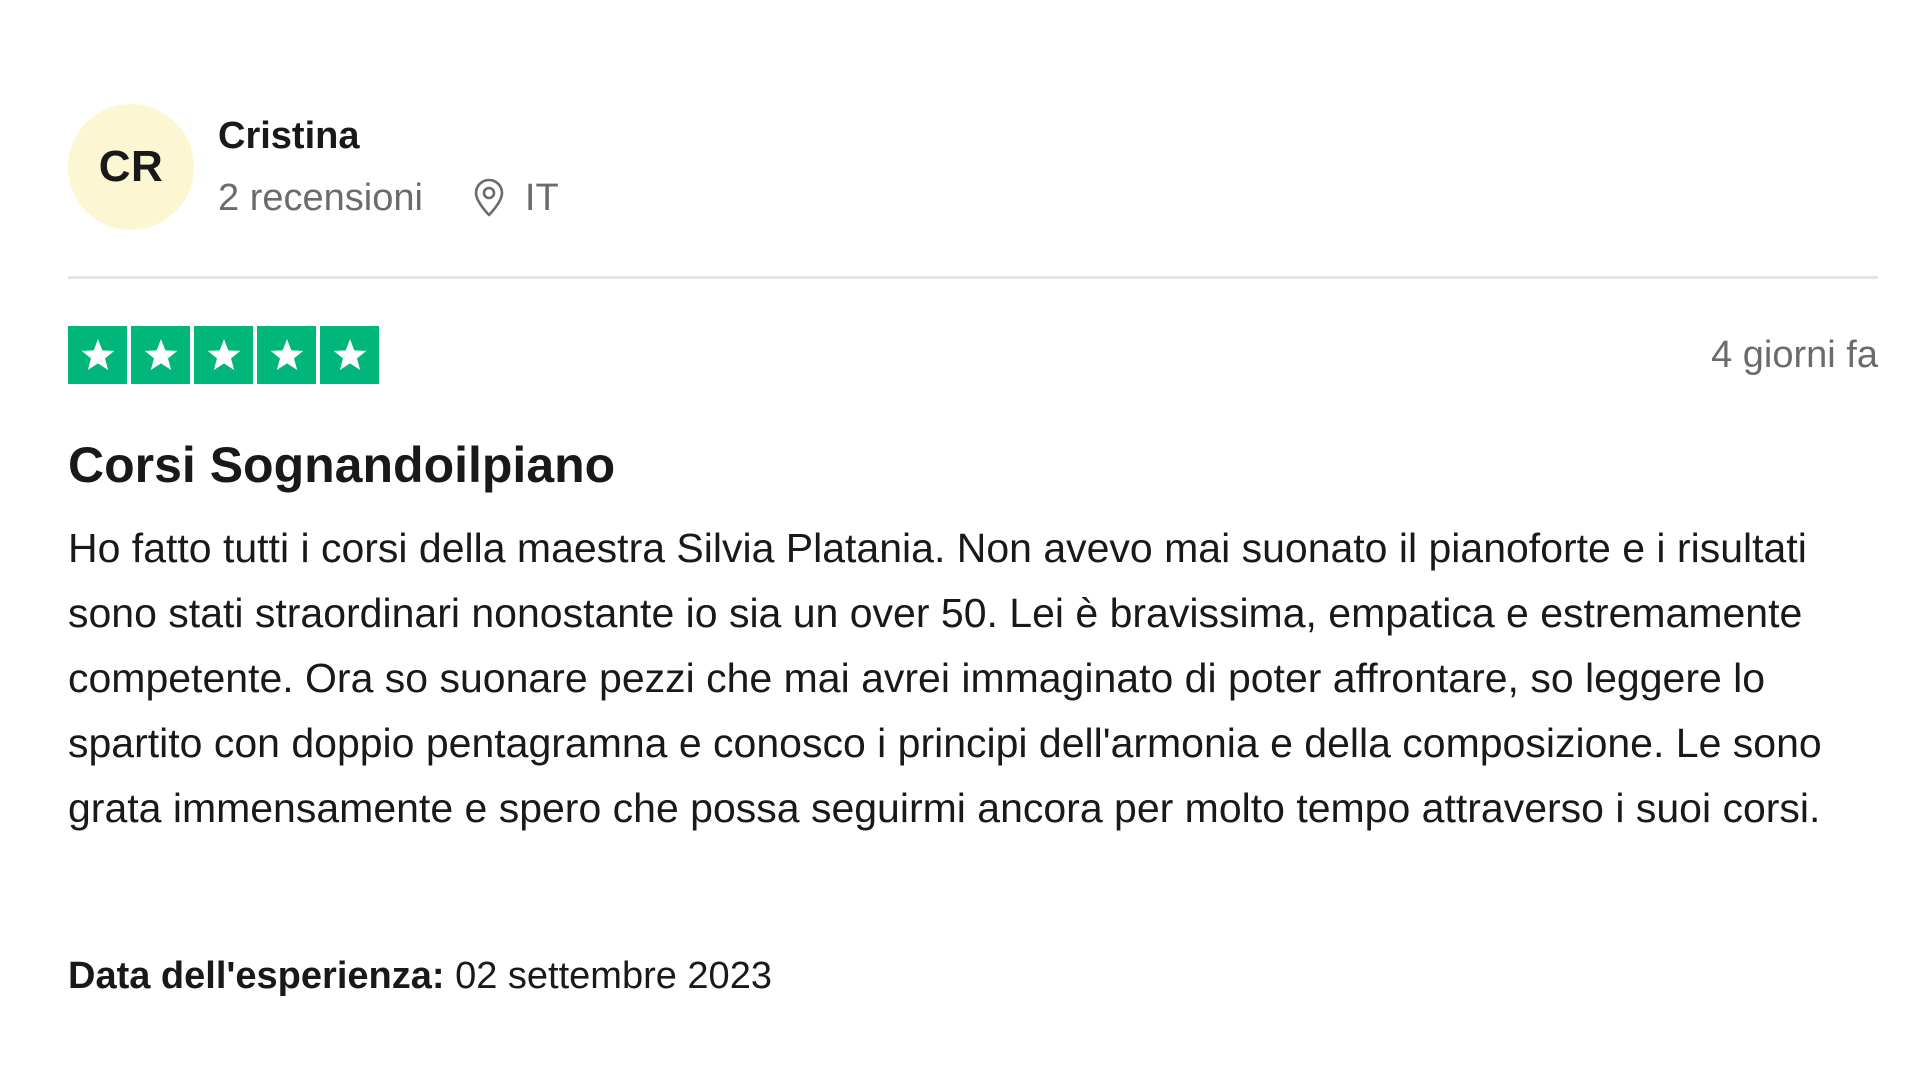 The image size is (1920, 1080). I want to click on rating-row: 4 giorni fa, so click(973, 355).